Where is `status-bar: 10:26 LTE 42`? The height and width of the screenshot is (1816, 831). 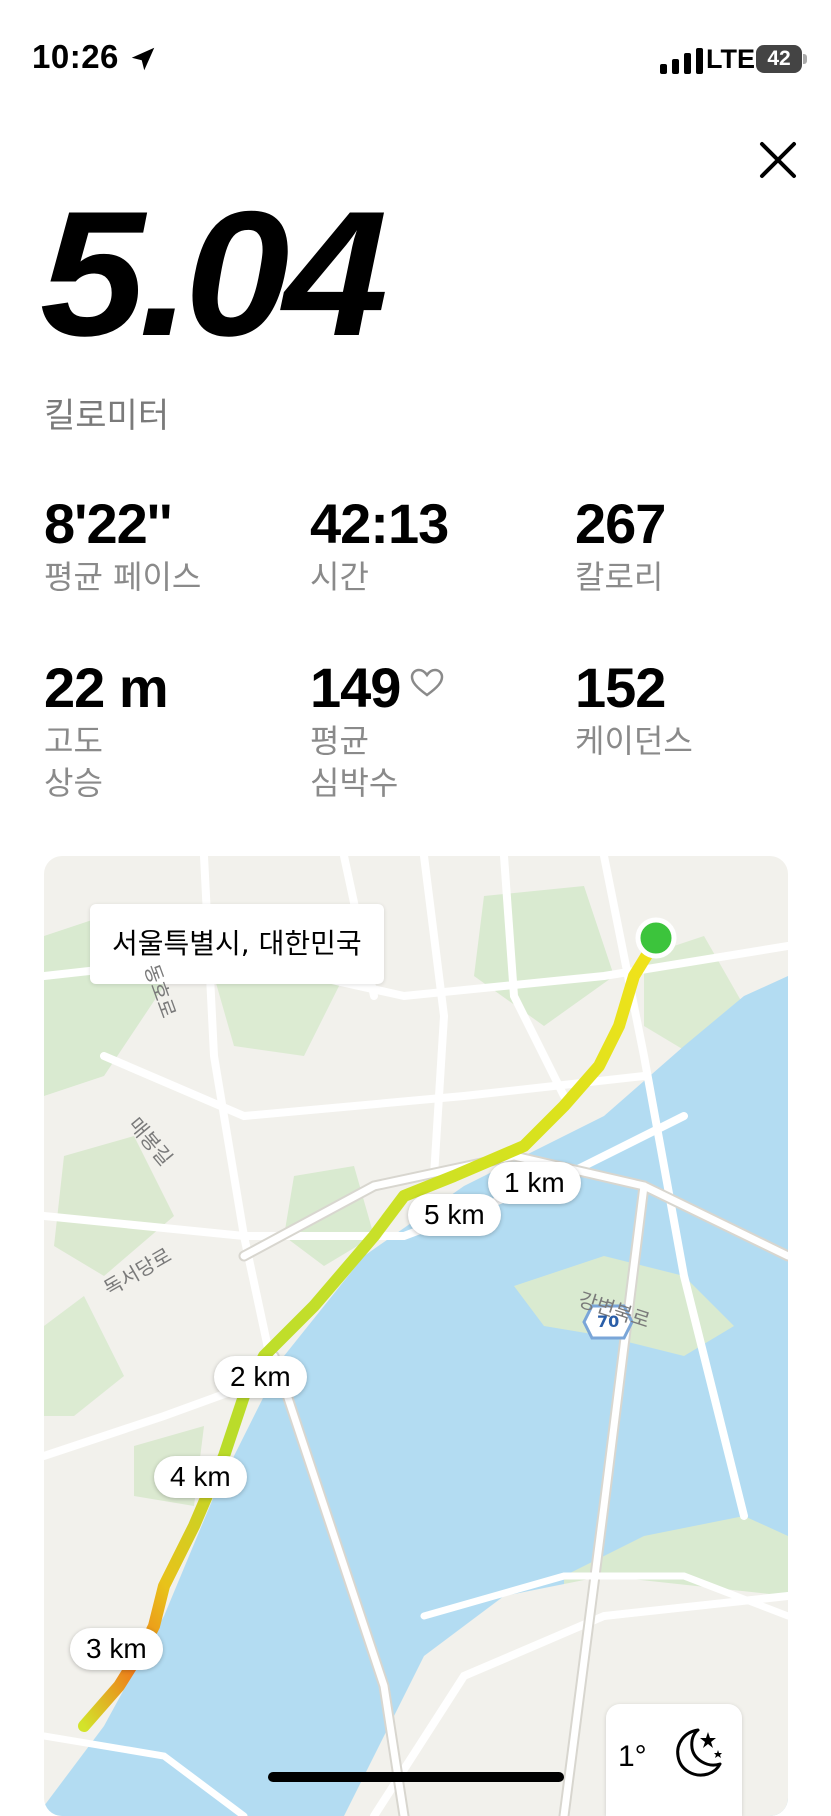
status-bar: 10:26 LTE 42 is located at coordinates (415, 60).